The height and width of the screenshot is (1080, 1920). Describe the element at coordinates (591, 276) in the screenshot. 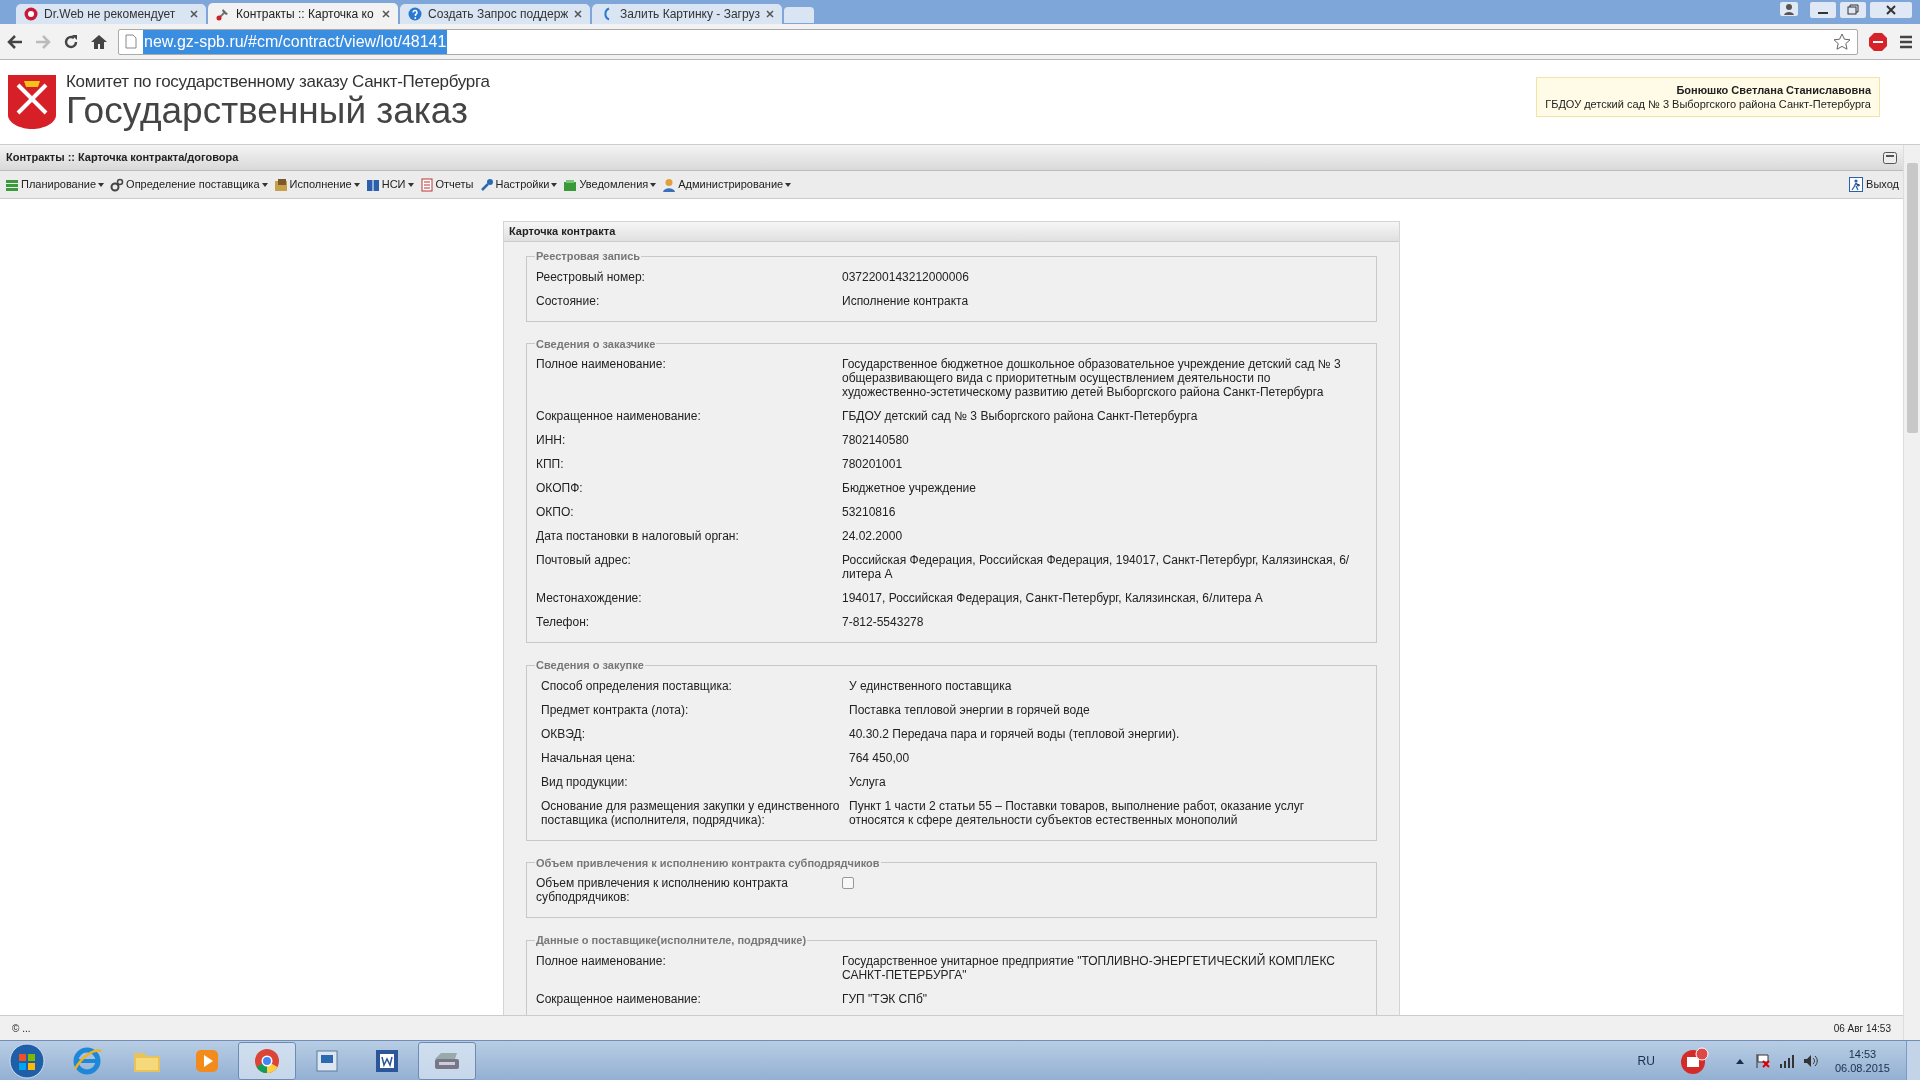

I see `field-label: Реестровый номер:` at that location.